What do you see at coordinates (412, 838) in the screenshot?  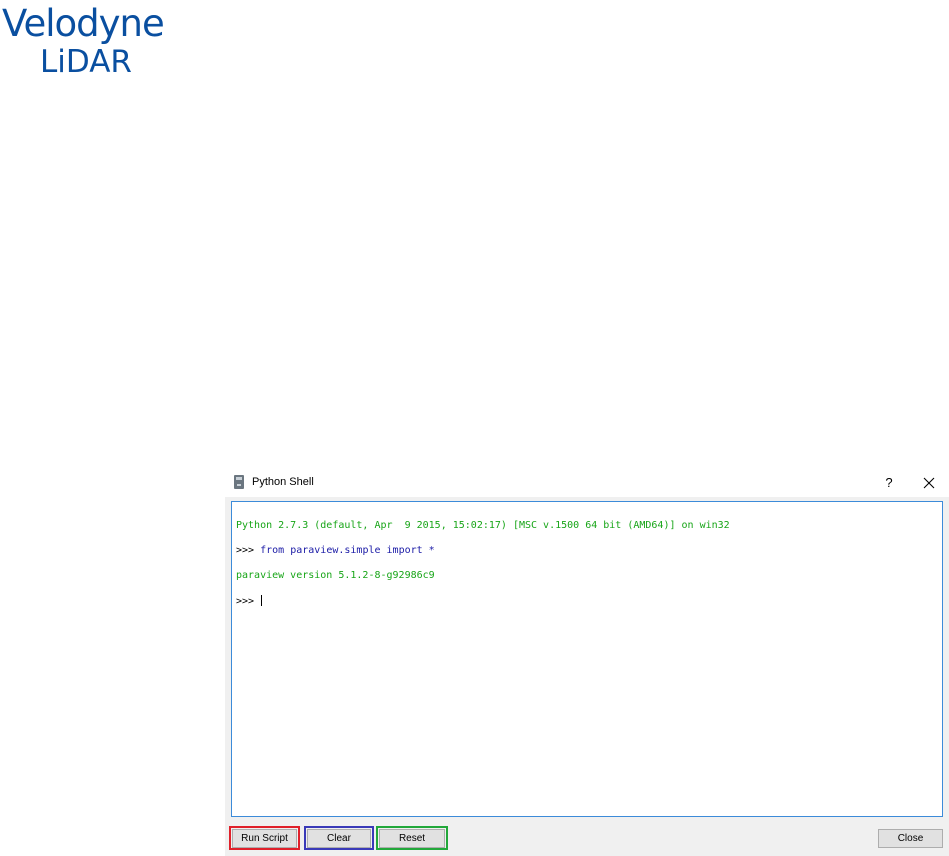 I see `reset-button: Reset` at bounding box center [412, 838].